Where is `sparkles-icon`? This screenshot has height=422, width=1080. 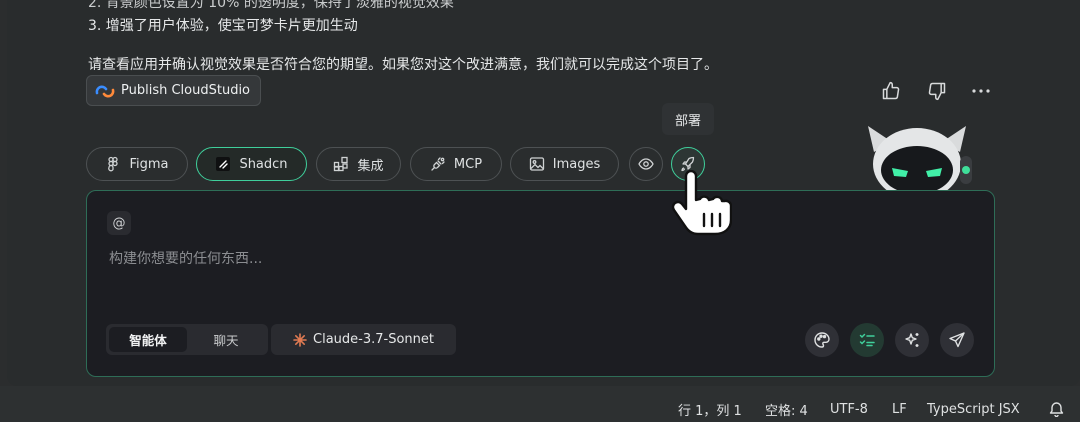
sparkles-icon is located at coordinates (912, 340).